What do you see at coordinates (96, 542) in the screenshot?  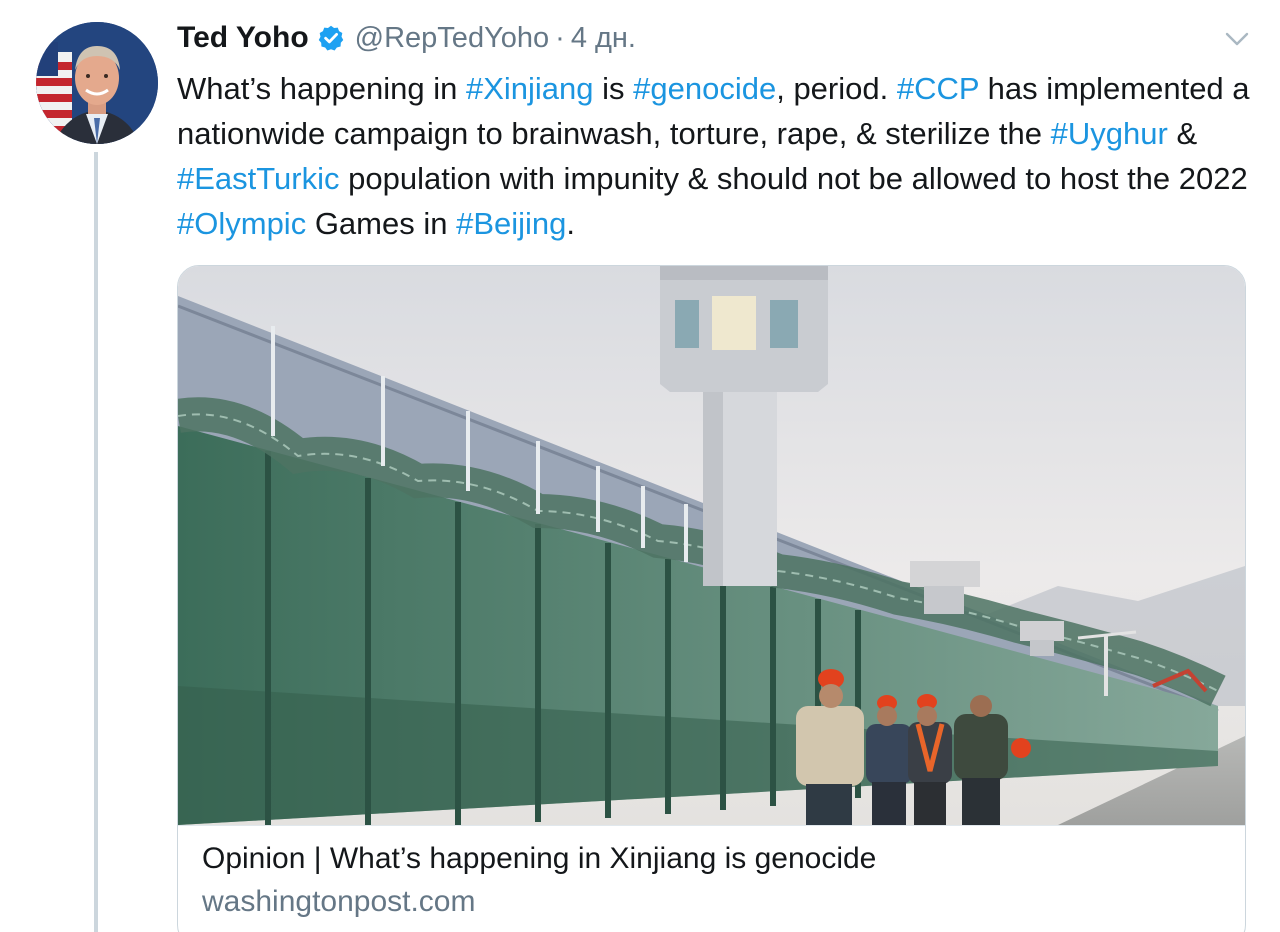 I see `thread-line` at bounding box center [96, 542].